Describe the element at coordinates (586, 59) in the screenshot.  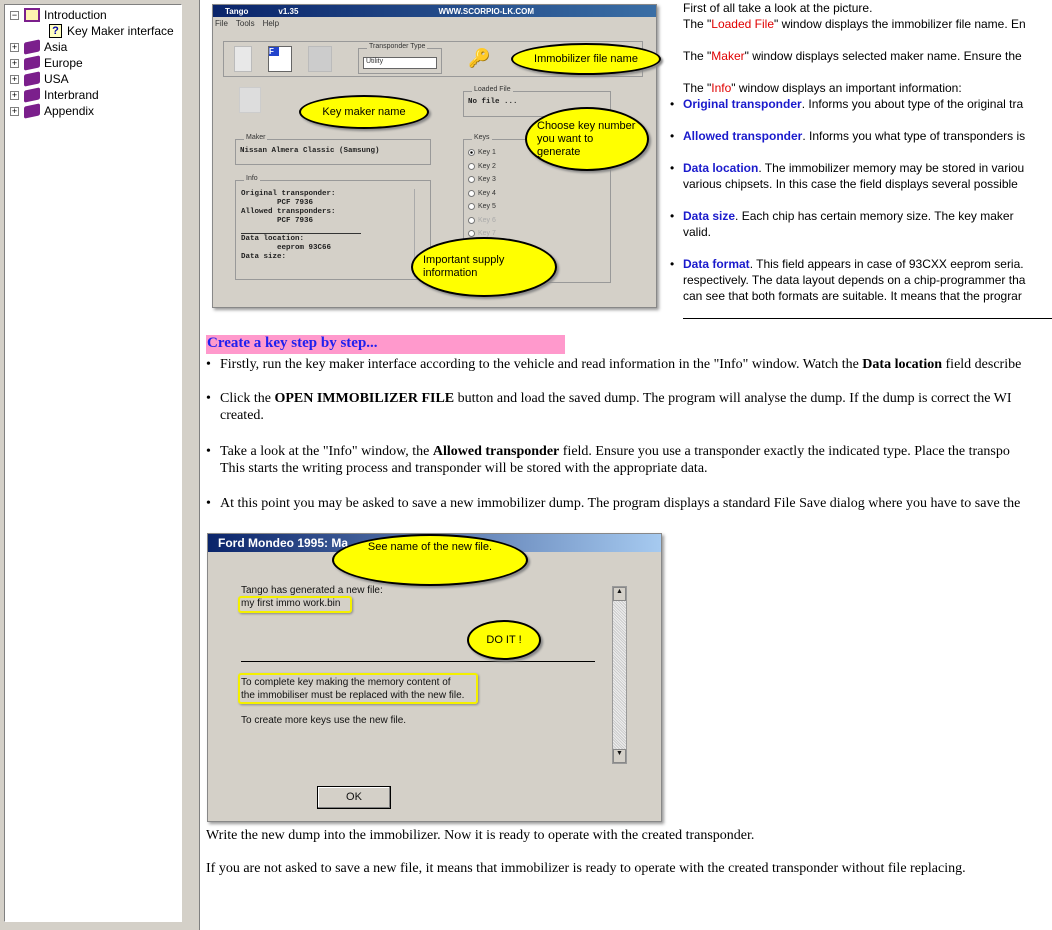
I see `callout-immobilizer-file-name: Immobilizer file name` at that location.